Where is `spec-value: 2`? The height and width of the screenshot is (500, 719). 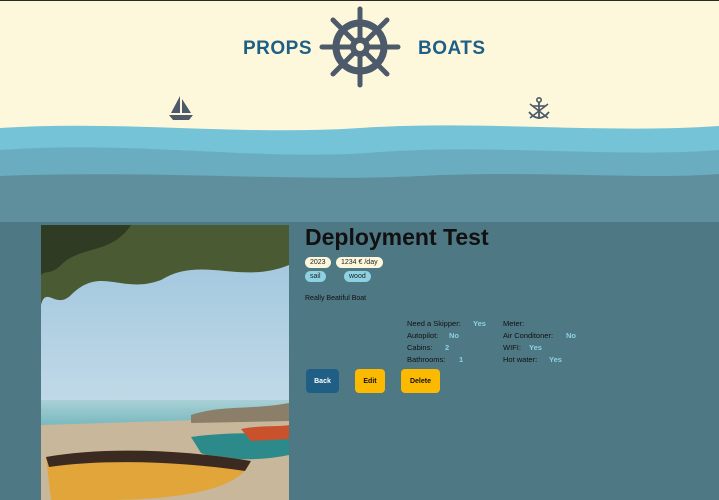
spec-value: 2 is located at coordinates (447, 347).